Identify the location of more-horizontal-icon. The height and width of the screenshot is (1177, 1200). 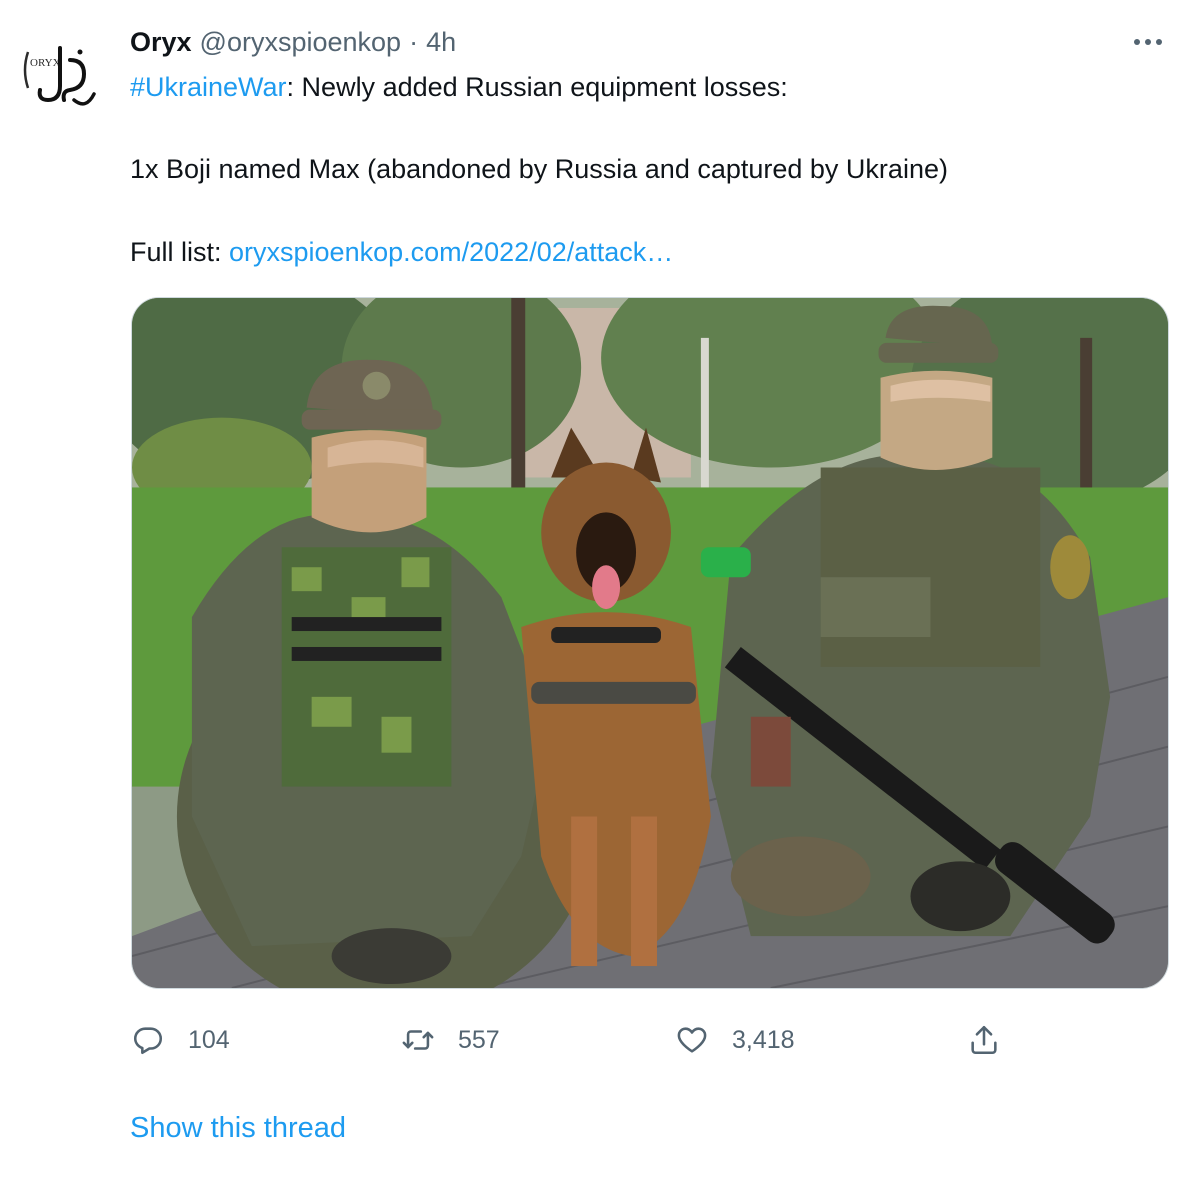
(1148, 42).